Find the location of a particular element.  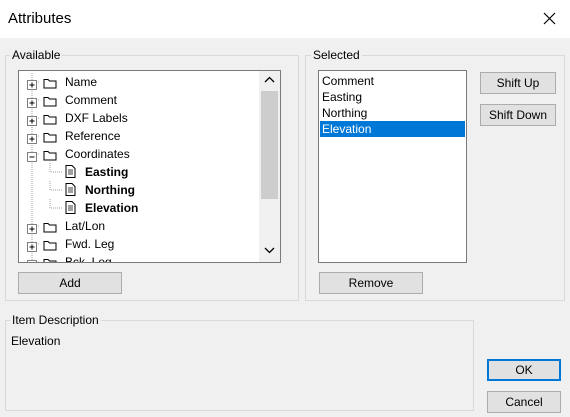

ok-button: OK is located at coordinates (524, 370).